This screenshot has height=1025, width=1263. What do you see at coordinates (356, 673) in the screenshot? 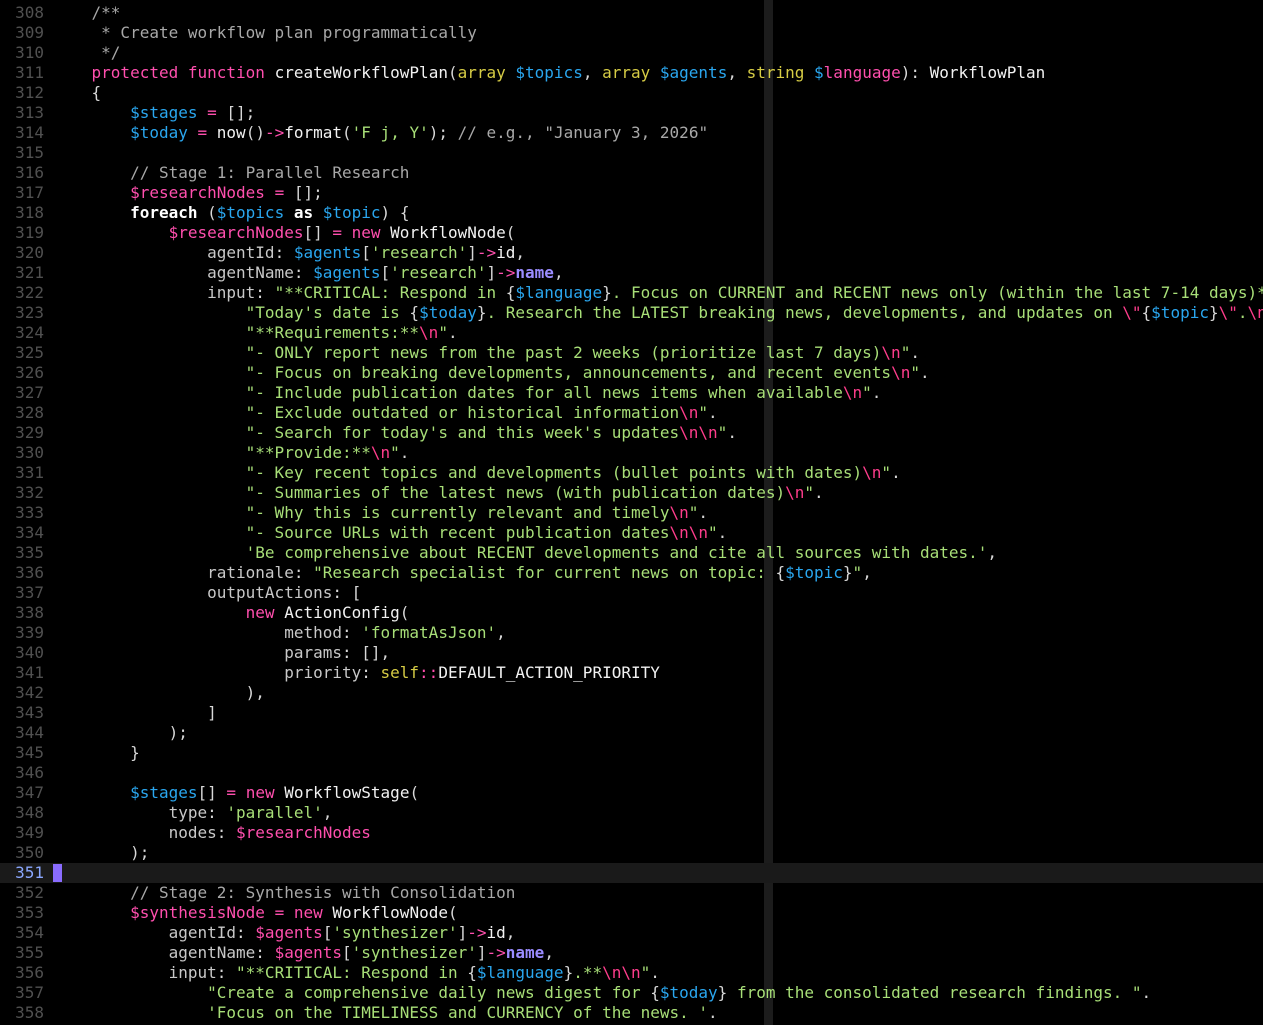
I see `code-text: priority: self::DEFAULT_ACTION_PRIORITY` at bounding box center [356, 673].